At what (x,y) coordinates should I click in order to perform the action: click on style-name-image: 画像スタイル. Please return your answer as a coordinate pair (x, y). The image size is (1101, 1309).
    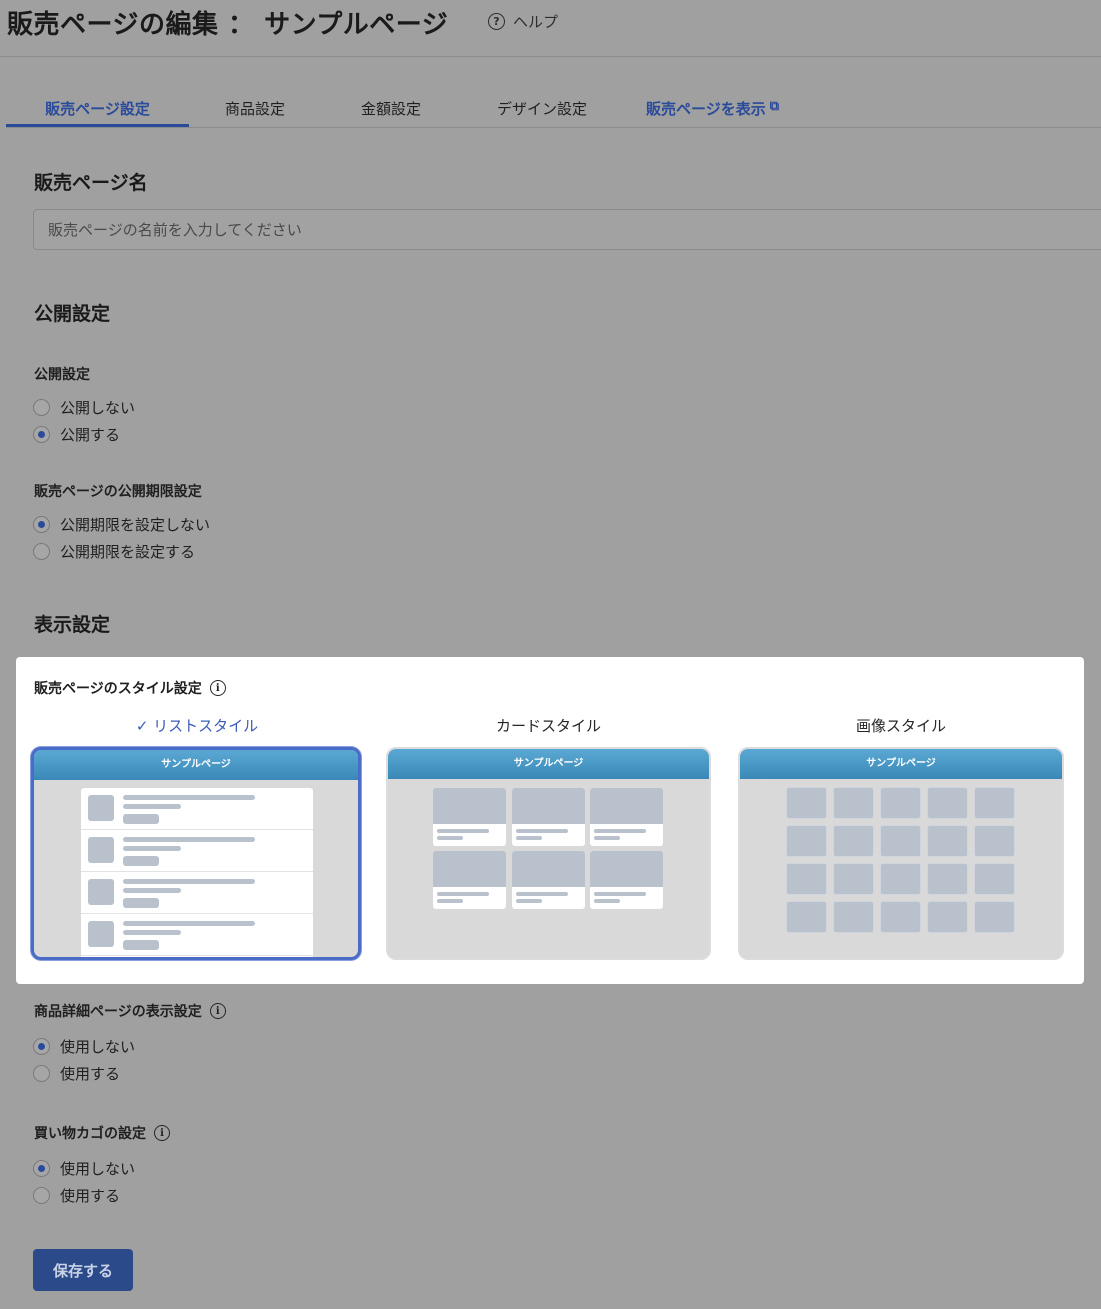
    Looking at the image, I should click on (901, 725).